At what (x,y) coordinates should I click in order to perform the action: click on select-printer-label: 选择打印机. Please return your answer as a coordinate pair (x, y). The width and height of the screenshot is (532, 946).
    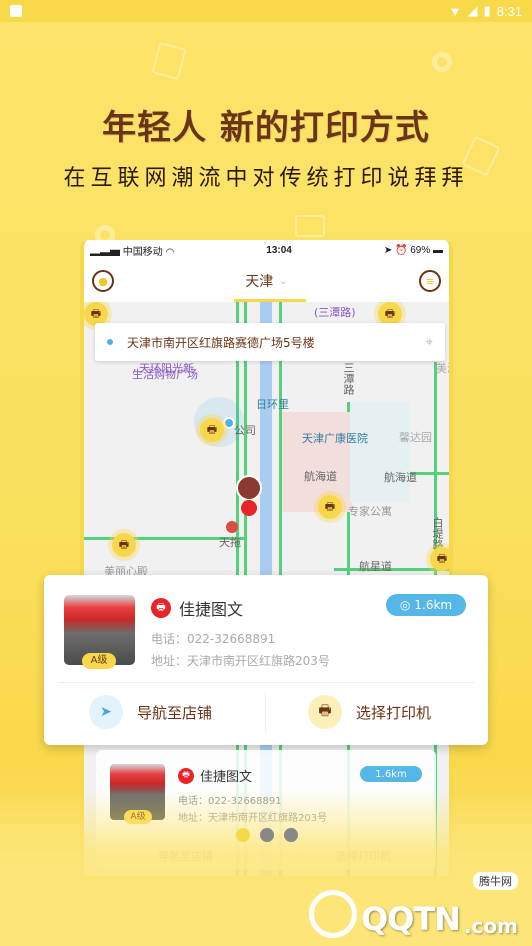
    Looking at the image, I should click on (394, 712).